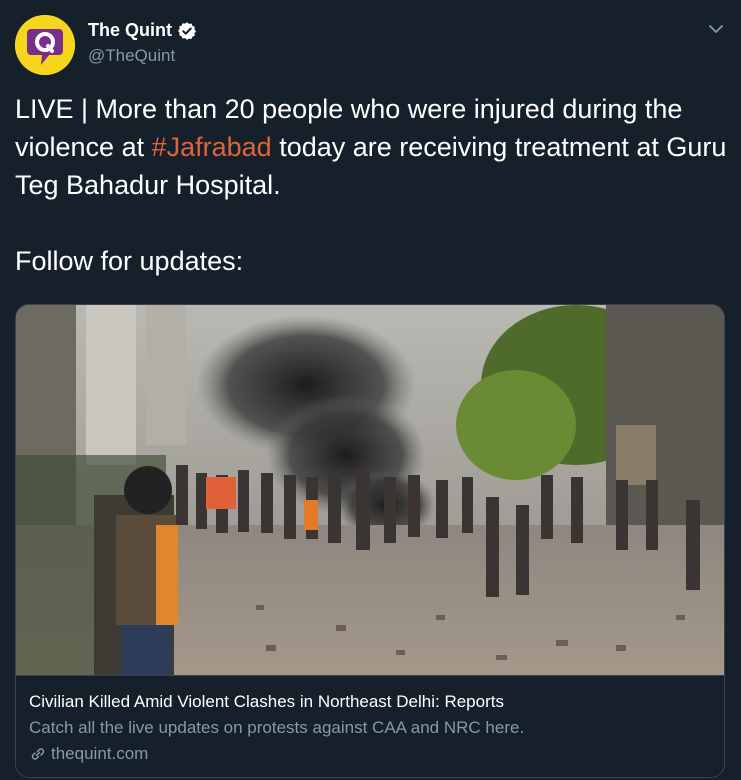  I want to click on quint-logo-icon, so click(45, 45).